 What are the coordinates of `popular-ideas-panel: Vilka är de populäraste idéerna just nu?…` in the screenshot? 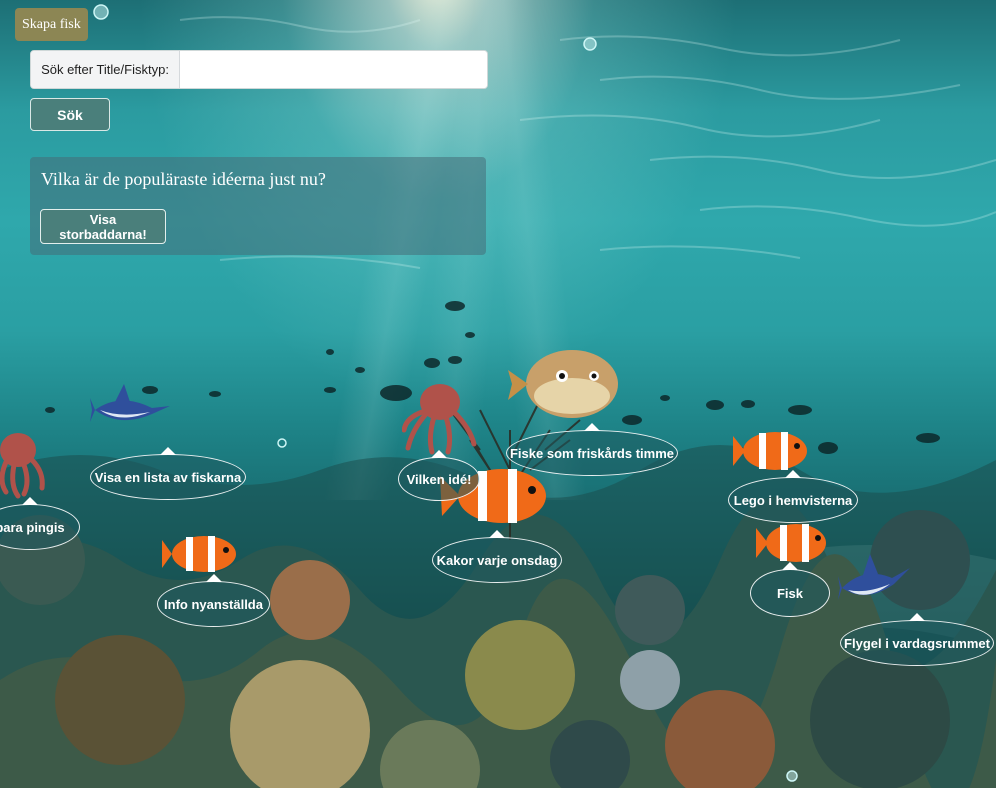 It's located at (258, 206).